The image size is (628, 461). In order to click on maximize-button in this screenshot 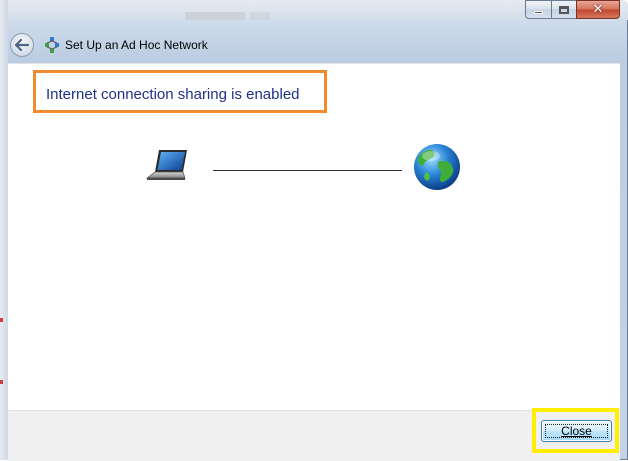, I will do `click(563, 9)`.